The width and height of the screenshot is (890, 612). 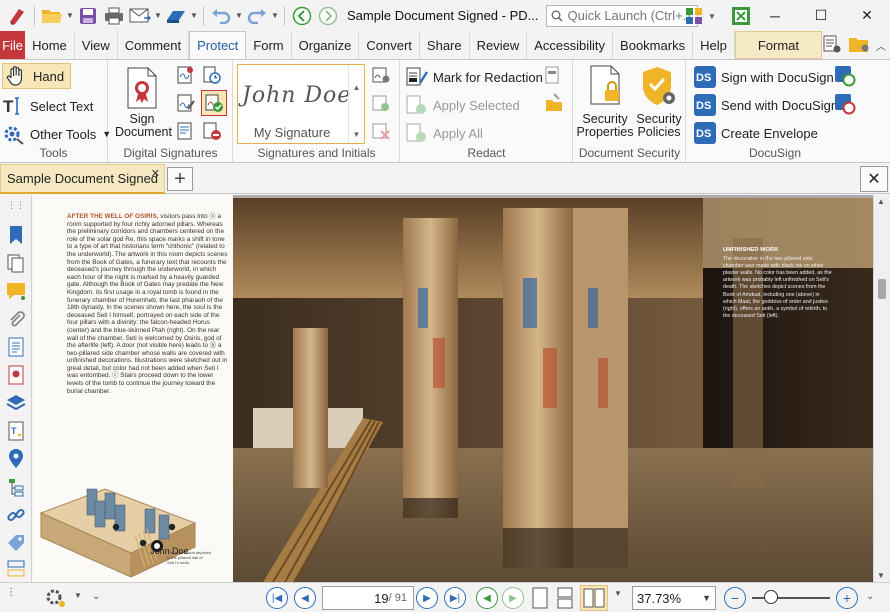 I want to click on zoom-level-select: 37.73% ▼, so click(x=674, y=598).